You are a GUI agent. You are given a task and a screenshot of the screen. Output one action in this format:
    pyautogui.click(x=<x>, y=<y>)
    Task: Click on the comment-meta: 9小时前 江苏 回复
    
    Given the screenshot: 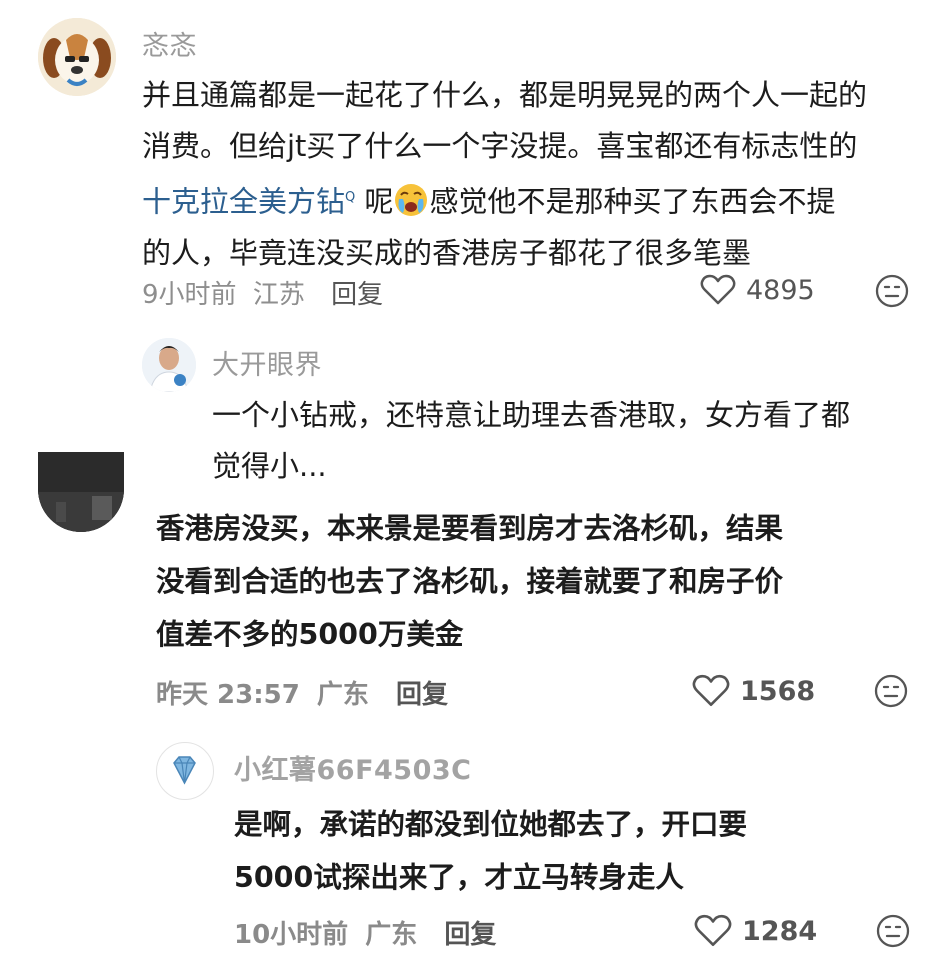 What is the action you would take?
    pyautogui.click(x=262, y=292)
    